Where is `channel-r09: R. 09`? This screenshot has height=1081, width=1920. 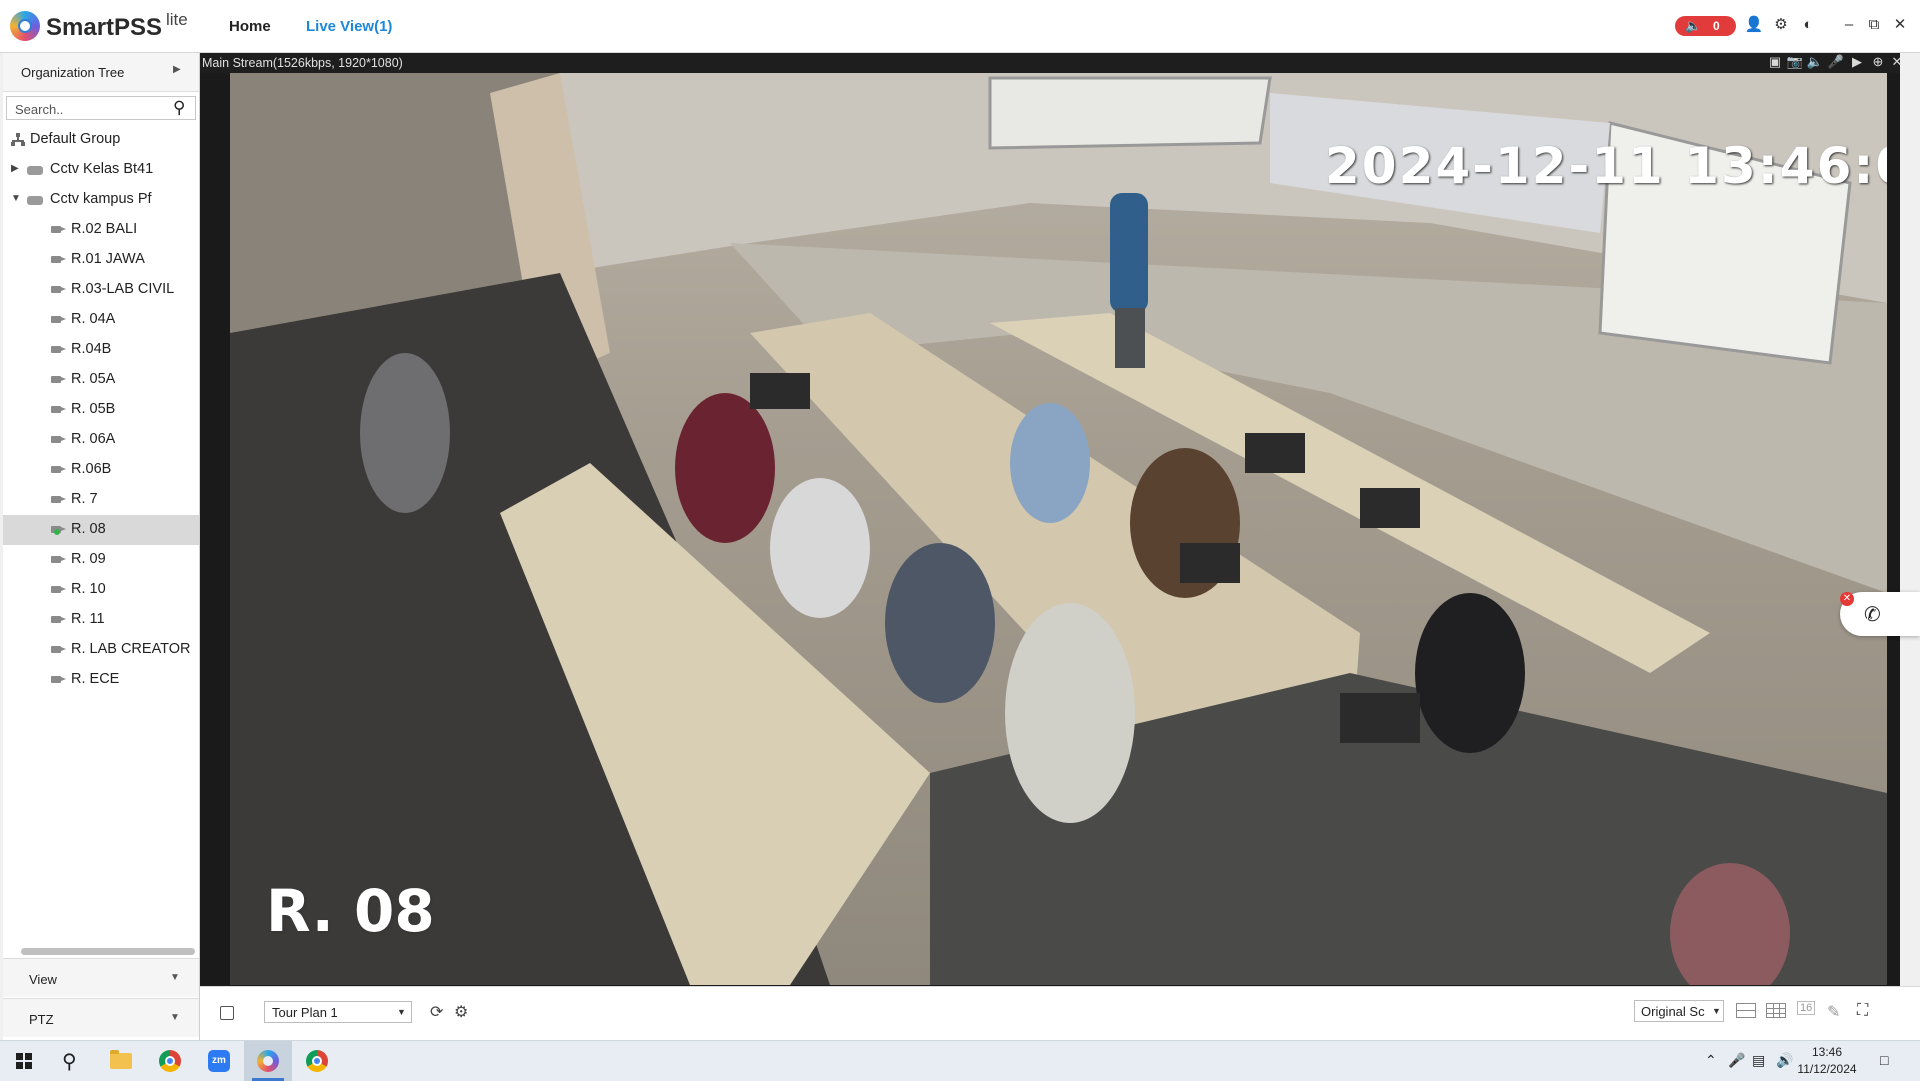 channel-r09: R. 09 is located at coordinates (101, 560).